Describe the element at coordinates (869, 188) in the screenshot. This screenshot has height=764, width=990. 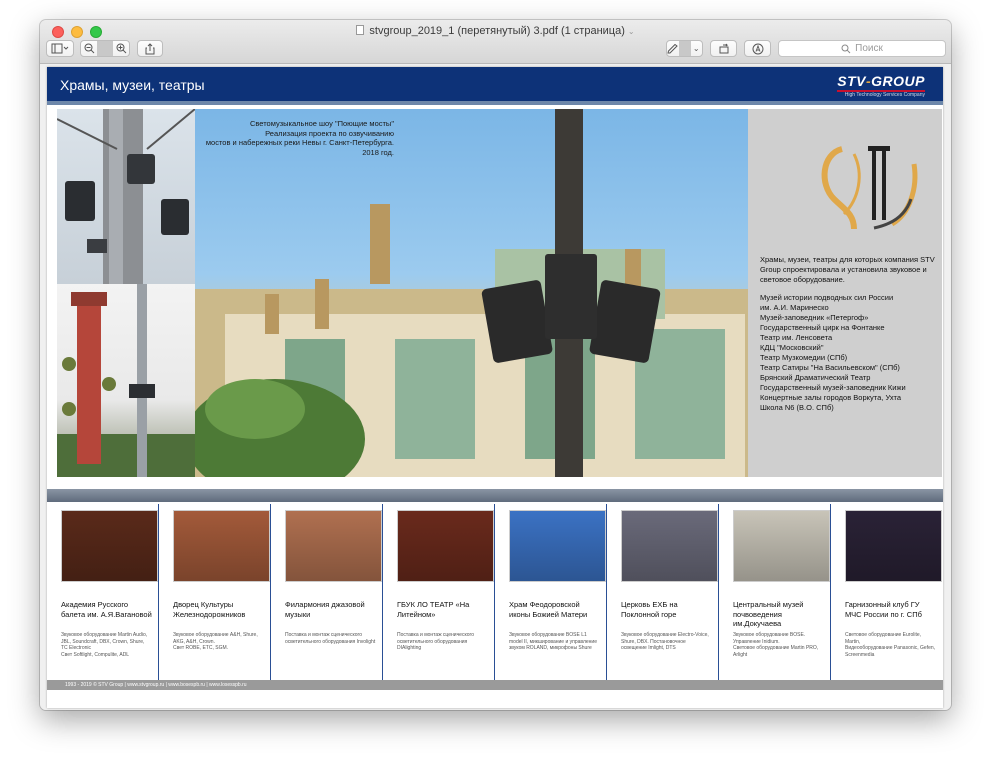
I see `lyre-icon` at that location.